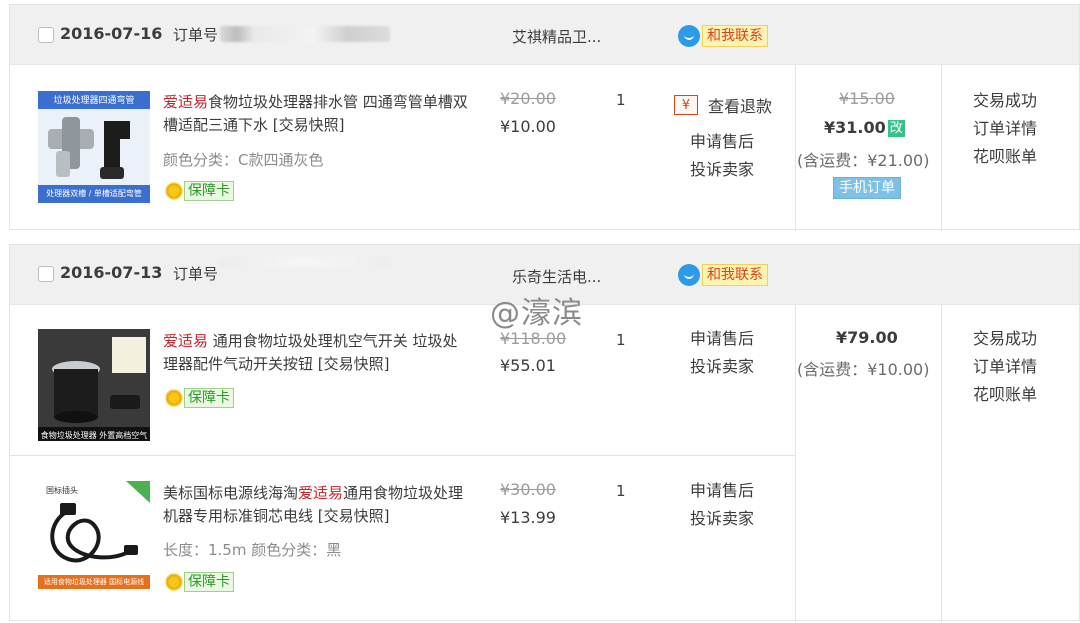 This screenshot has width=1080, height=623. What do you see at coordinates (94, 101) in the screenshot?
I see `thumbnail-caption-top: 垃圾处理器四通弯管` at bounding box center [94, 101].